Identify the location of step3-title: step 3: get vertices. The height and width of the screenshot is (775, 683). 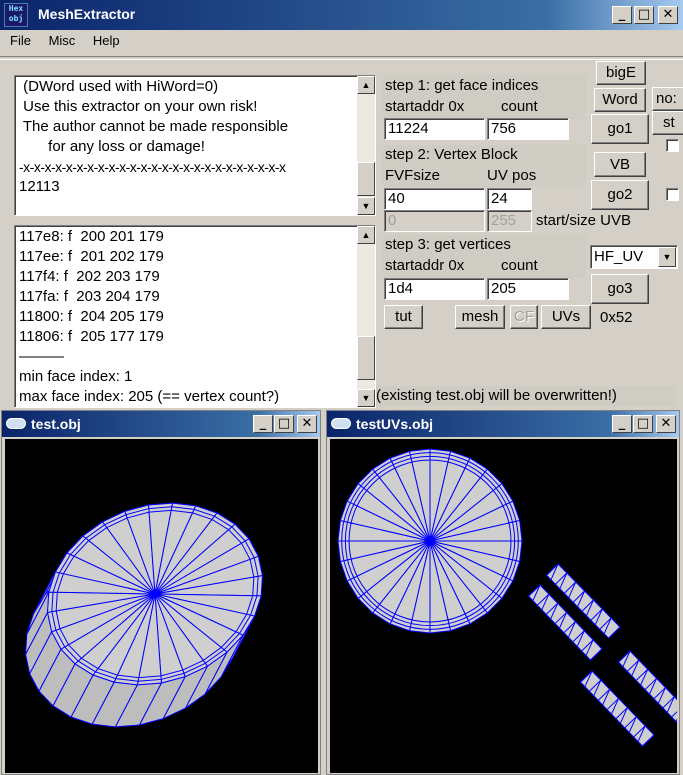
(448, 244).